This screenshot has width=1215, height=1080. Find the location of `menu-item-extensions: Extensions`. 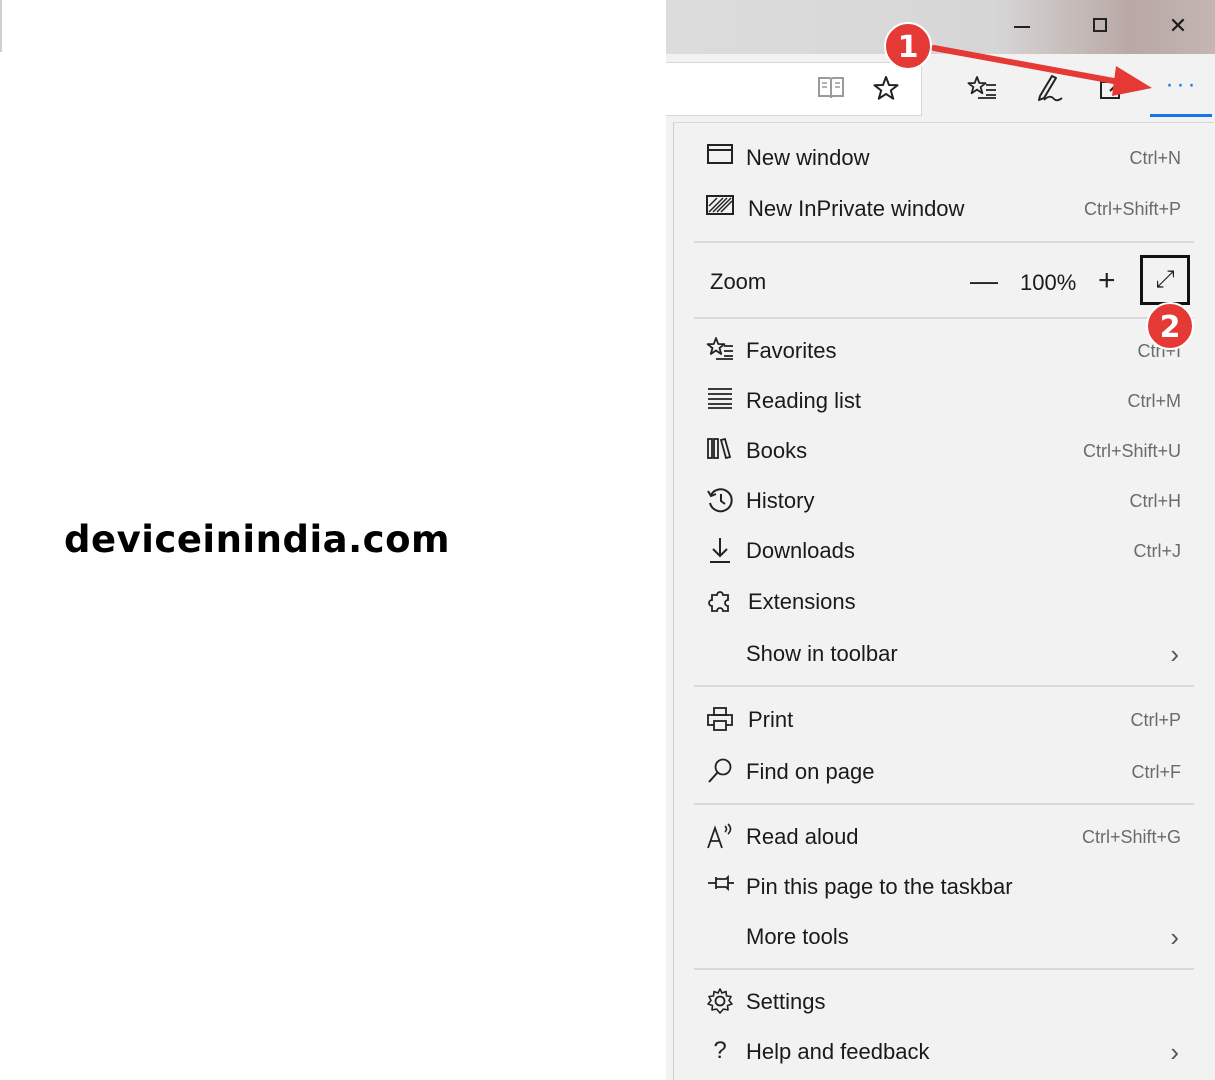

menu-item-extensions: Extensions is located at coordinates (944, 601).